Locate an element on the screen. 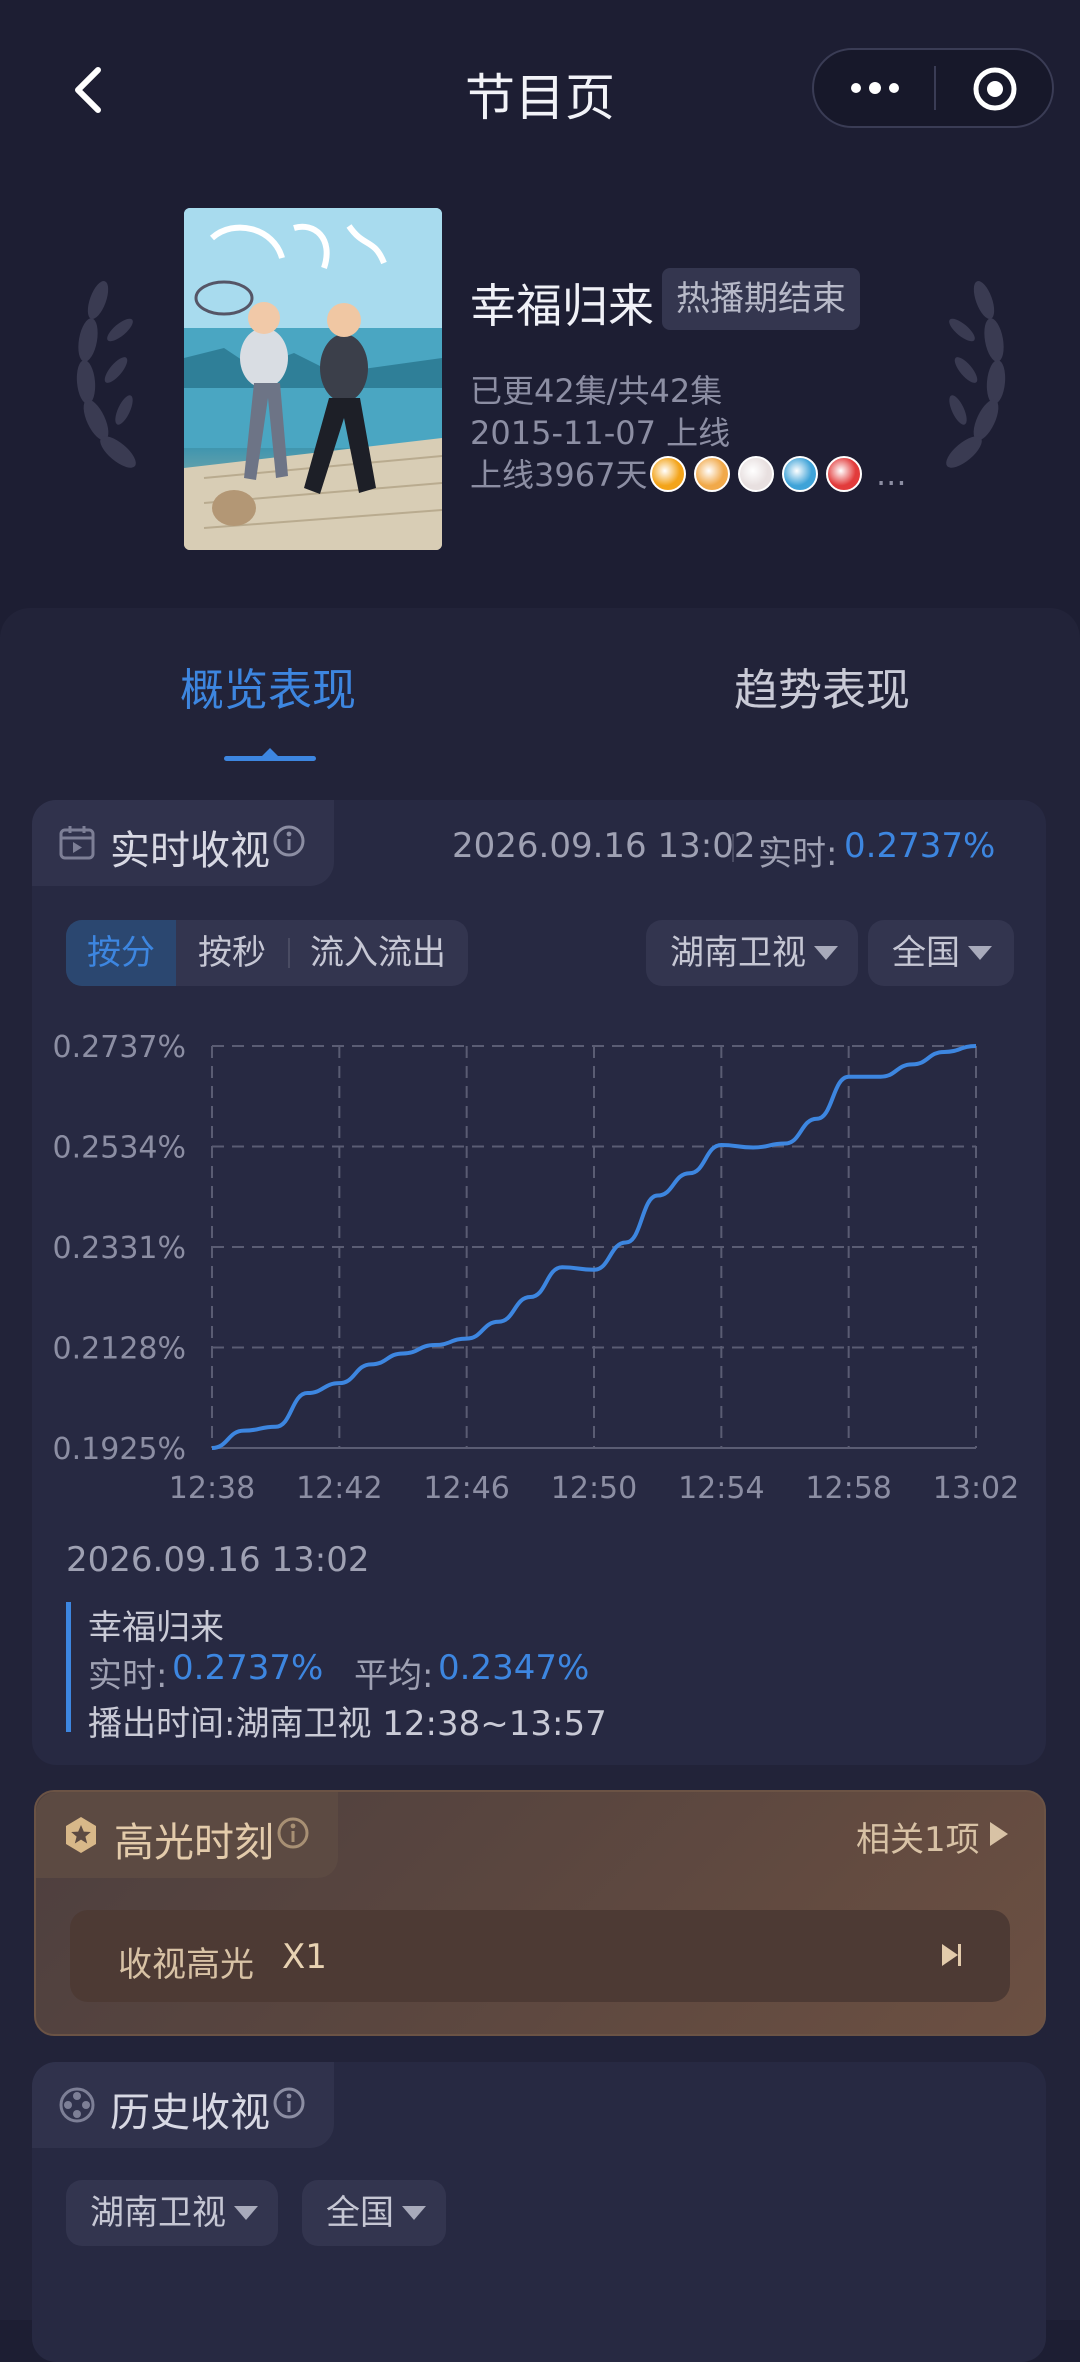  zhejiang-tv-logo-icon is located at coordinates (800, 474).